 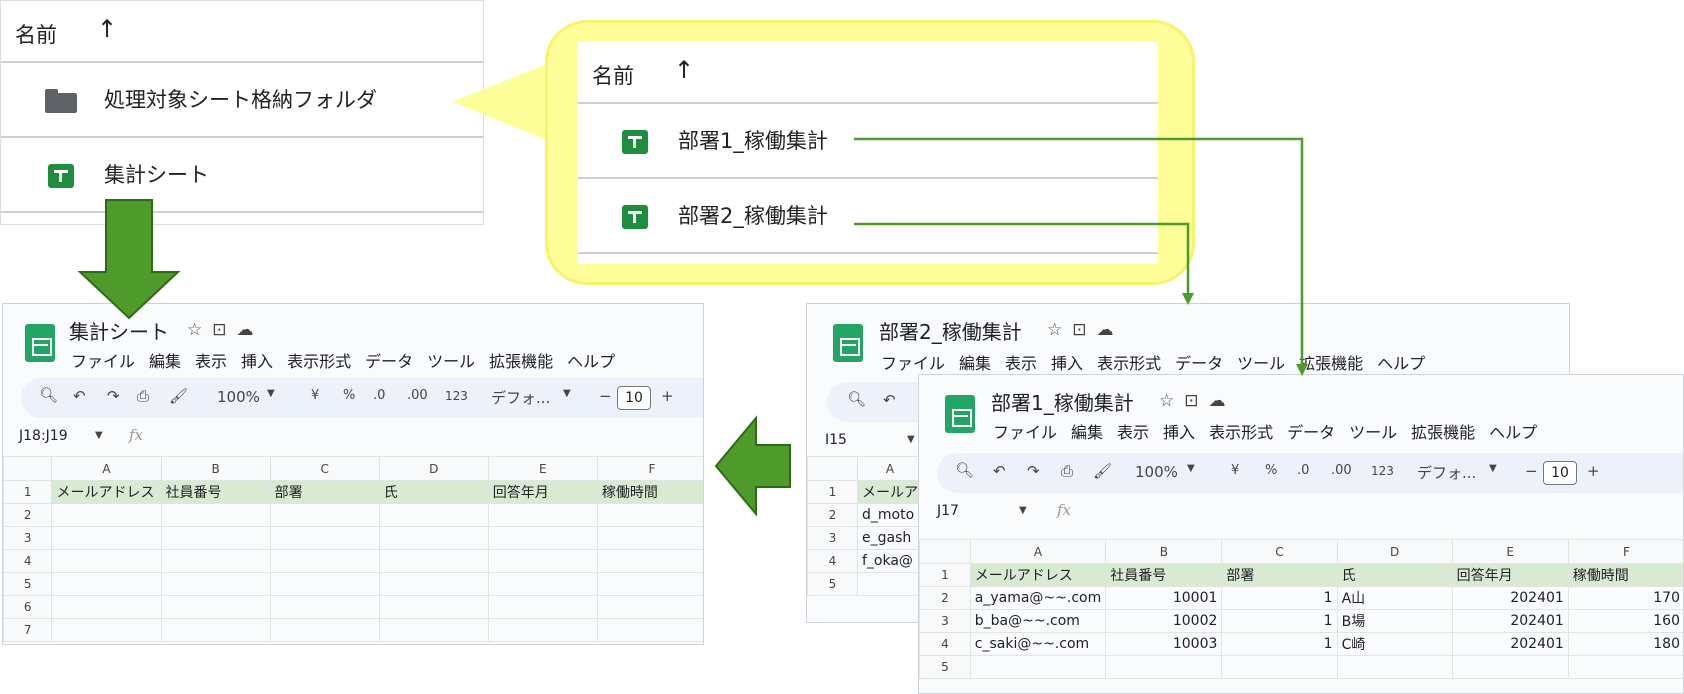 I want to click on row-header: 6, so click(x=28, y=607).